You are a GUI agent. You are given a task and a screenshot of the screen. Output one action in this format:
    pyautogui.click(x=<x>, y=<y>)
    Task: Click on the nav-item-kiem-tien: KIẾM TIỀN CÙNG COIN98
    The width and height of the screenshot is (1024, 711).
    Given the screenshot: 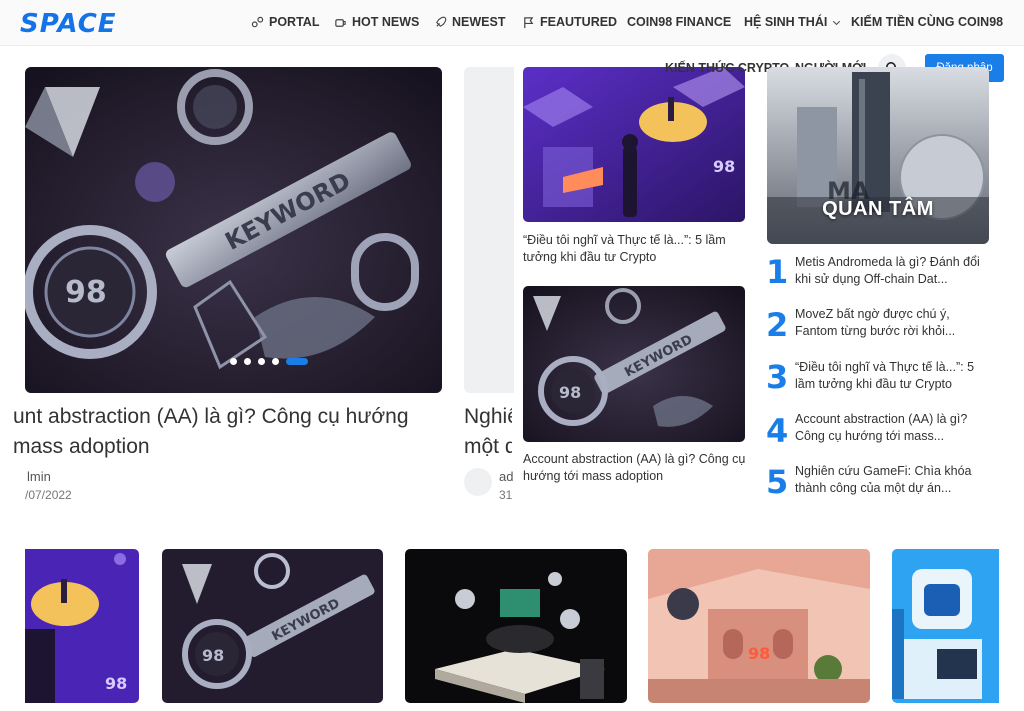 What is the action you would take?
    pyautogui.click(x=927, y=22)
    